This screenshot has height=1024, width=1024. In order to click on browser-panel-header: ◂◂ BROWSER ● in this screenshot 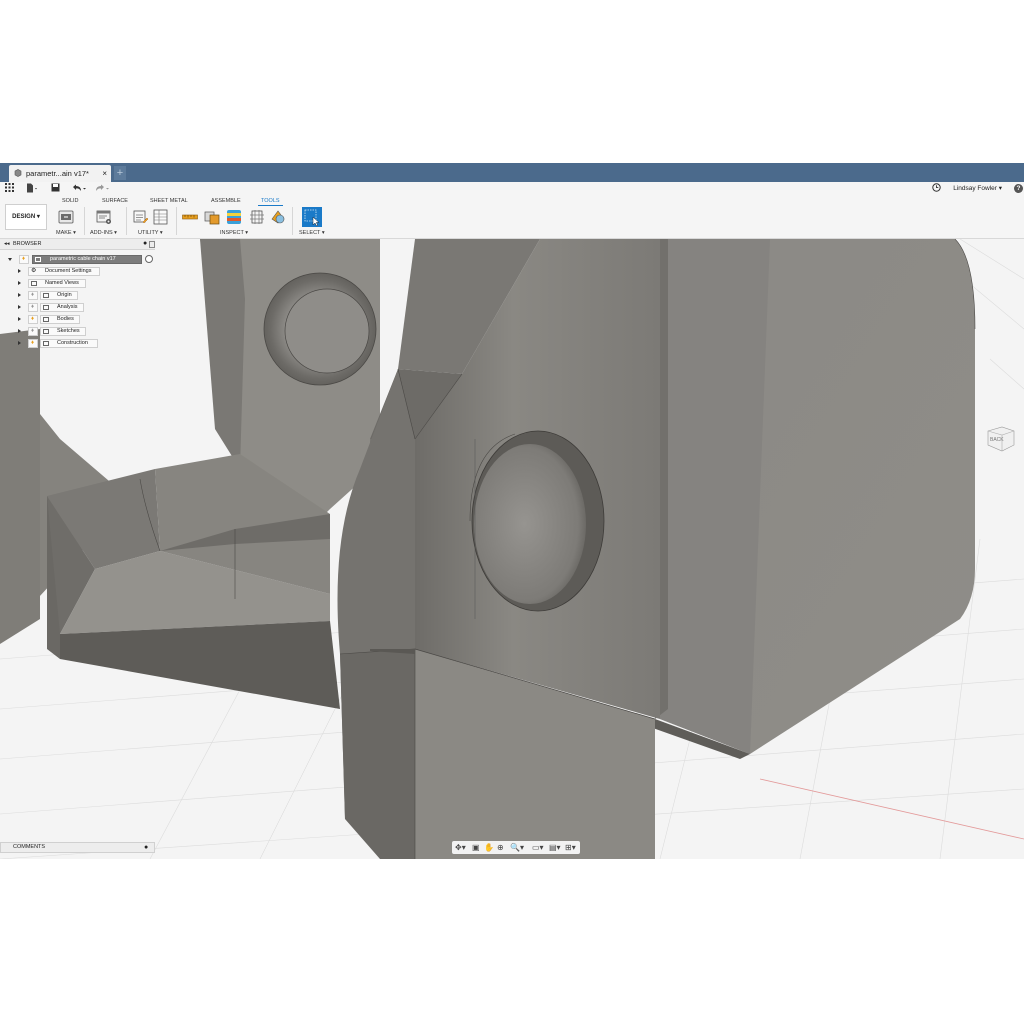, I will do `click(77, 244)`.